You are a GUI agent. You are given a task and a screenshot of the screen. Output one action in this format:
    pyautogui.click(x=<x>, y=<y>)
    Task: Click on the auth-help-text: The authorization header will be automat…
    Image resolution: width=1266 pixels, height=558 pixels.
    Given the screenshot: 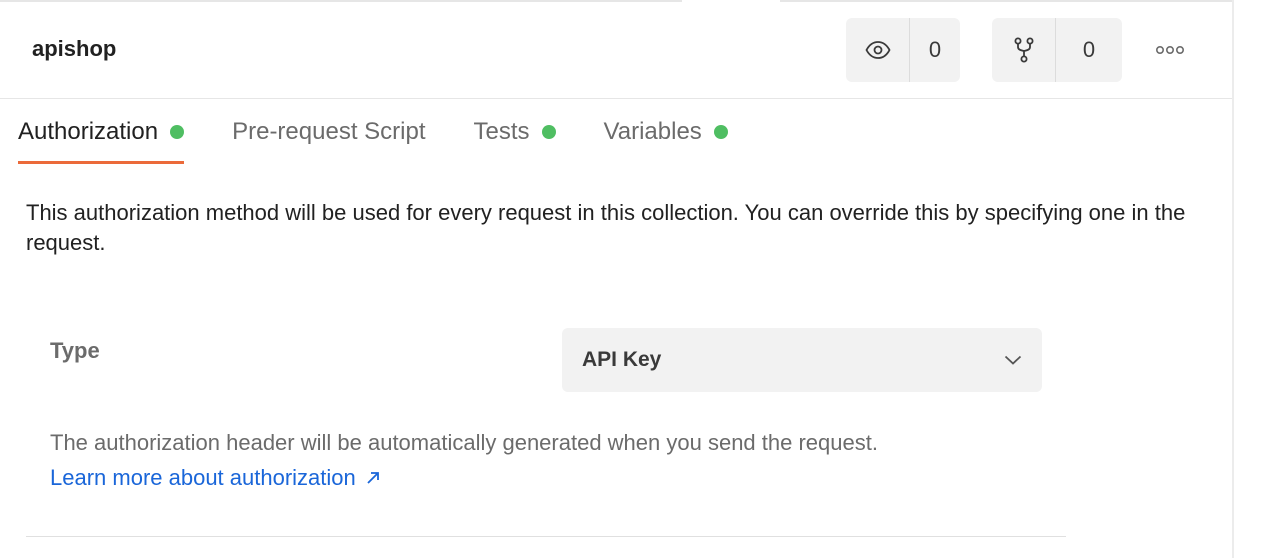 What is the action you would take?
    pyautogui.click(x=464, y=442)
    